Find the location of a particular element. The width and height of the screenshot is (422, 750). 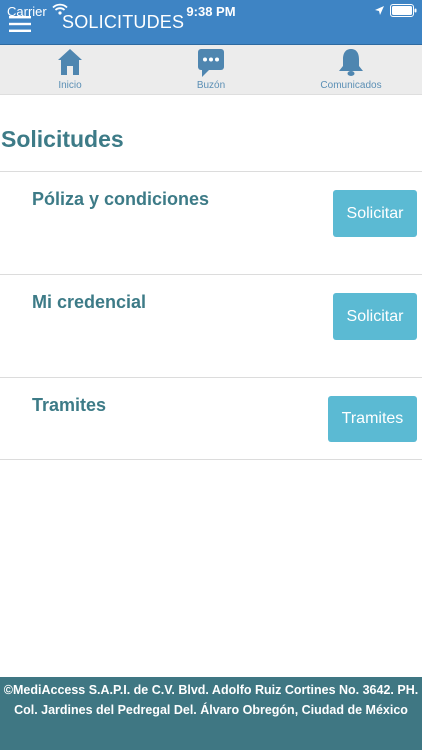

tab-comunicados-label: Comunicados is located at coordinates (351, 85).